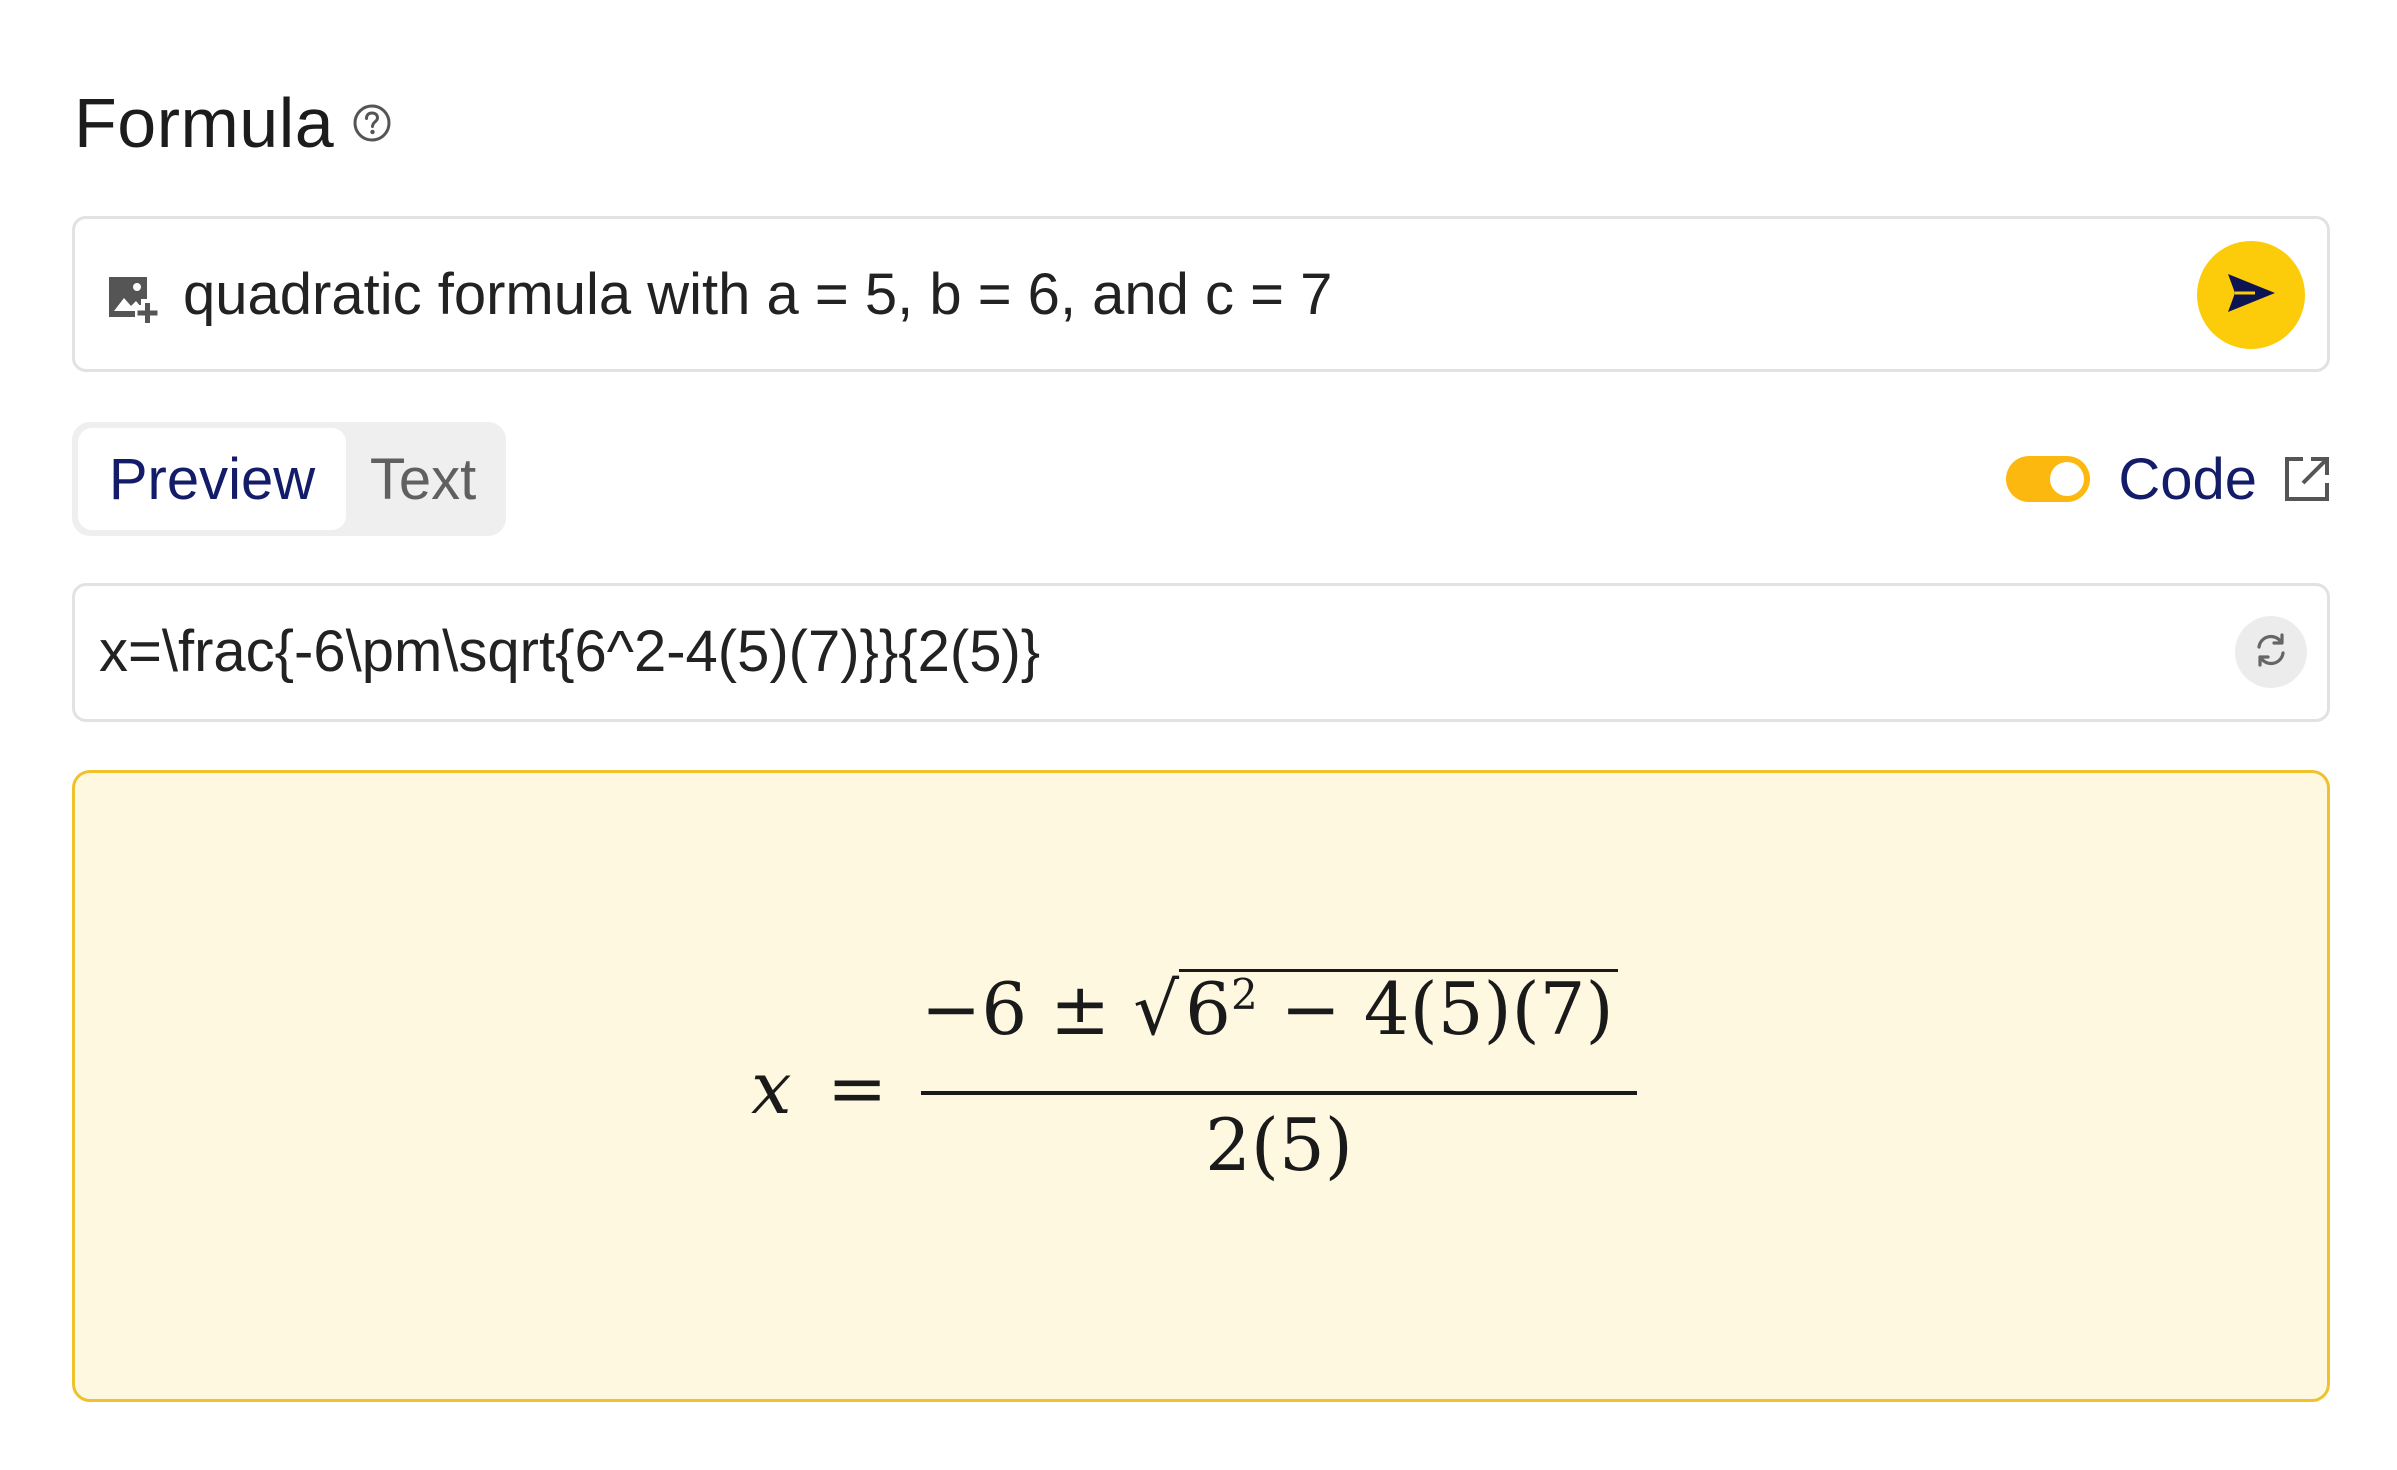  Describe the element at coordinates (569, 652) in the screenshot. I see `latex-code-text: x=\frac{-6\pm\sqrt{6^2-4(5)(7)}}{2(5)}` at that location.